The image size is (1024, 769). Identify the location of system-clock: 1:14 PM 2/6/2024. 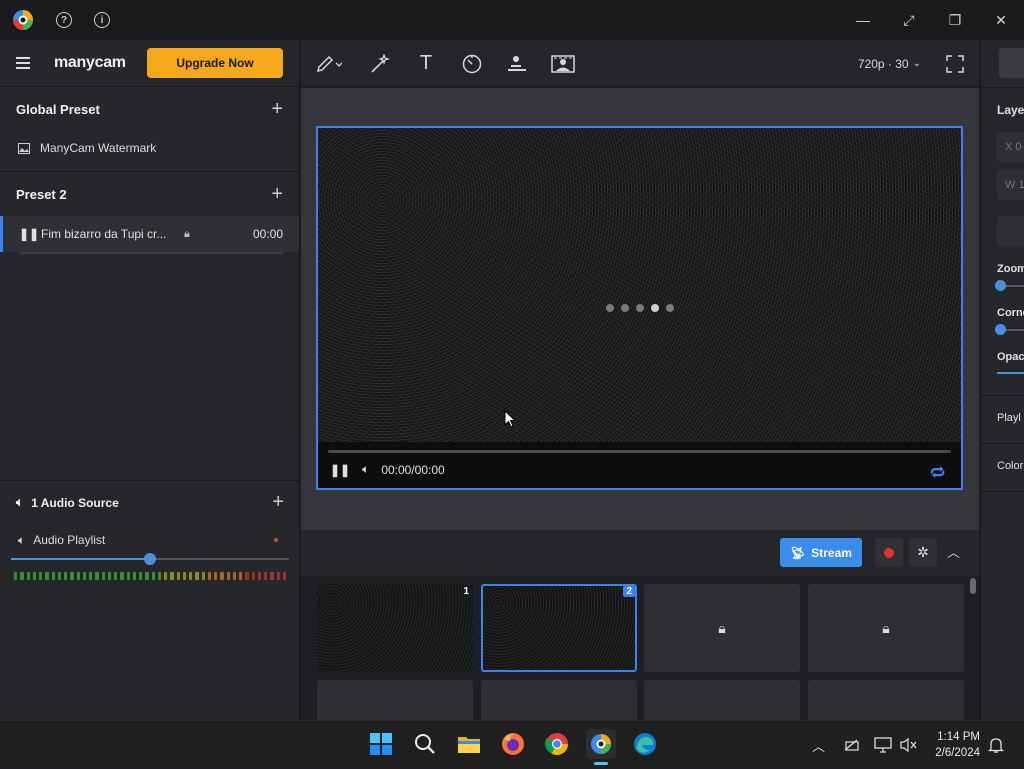
(957, 745).